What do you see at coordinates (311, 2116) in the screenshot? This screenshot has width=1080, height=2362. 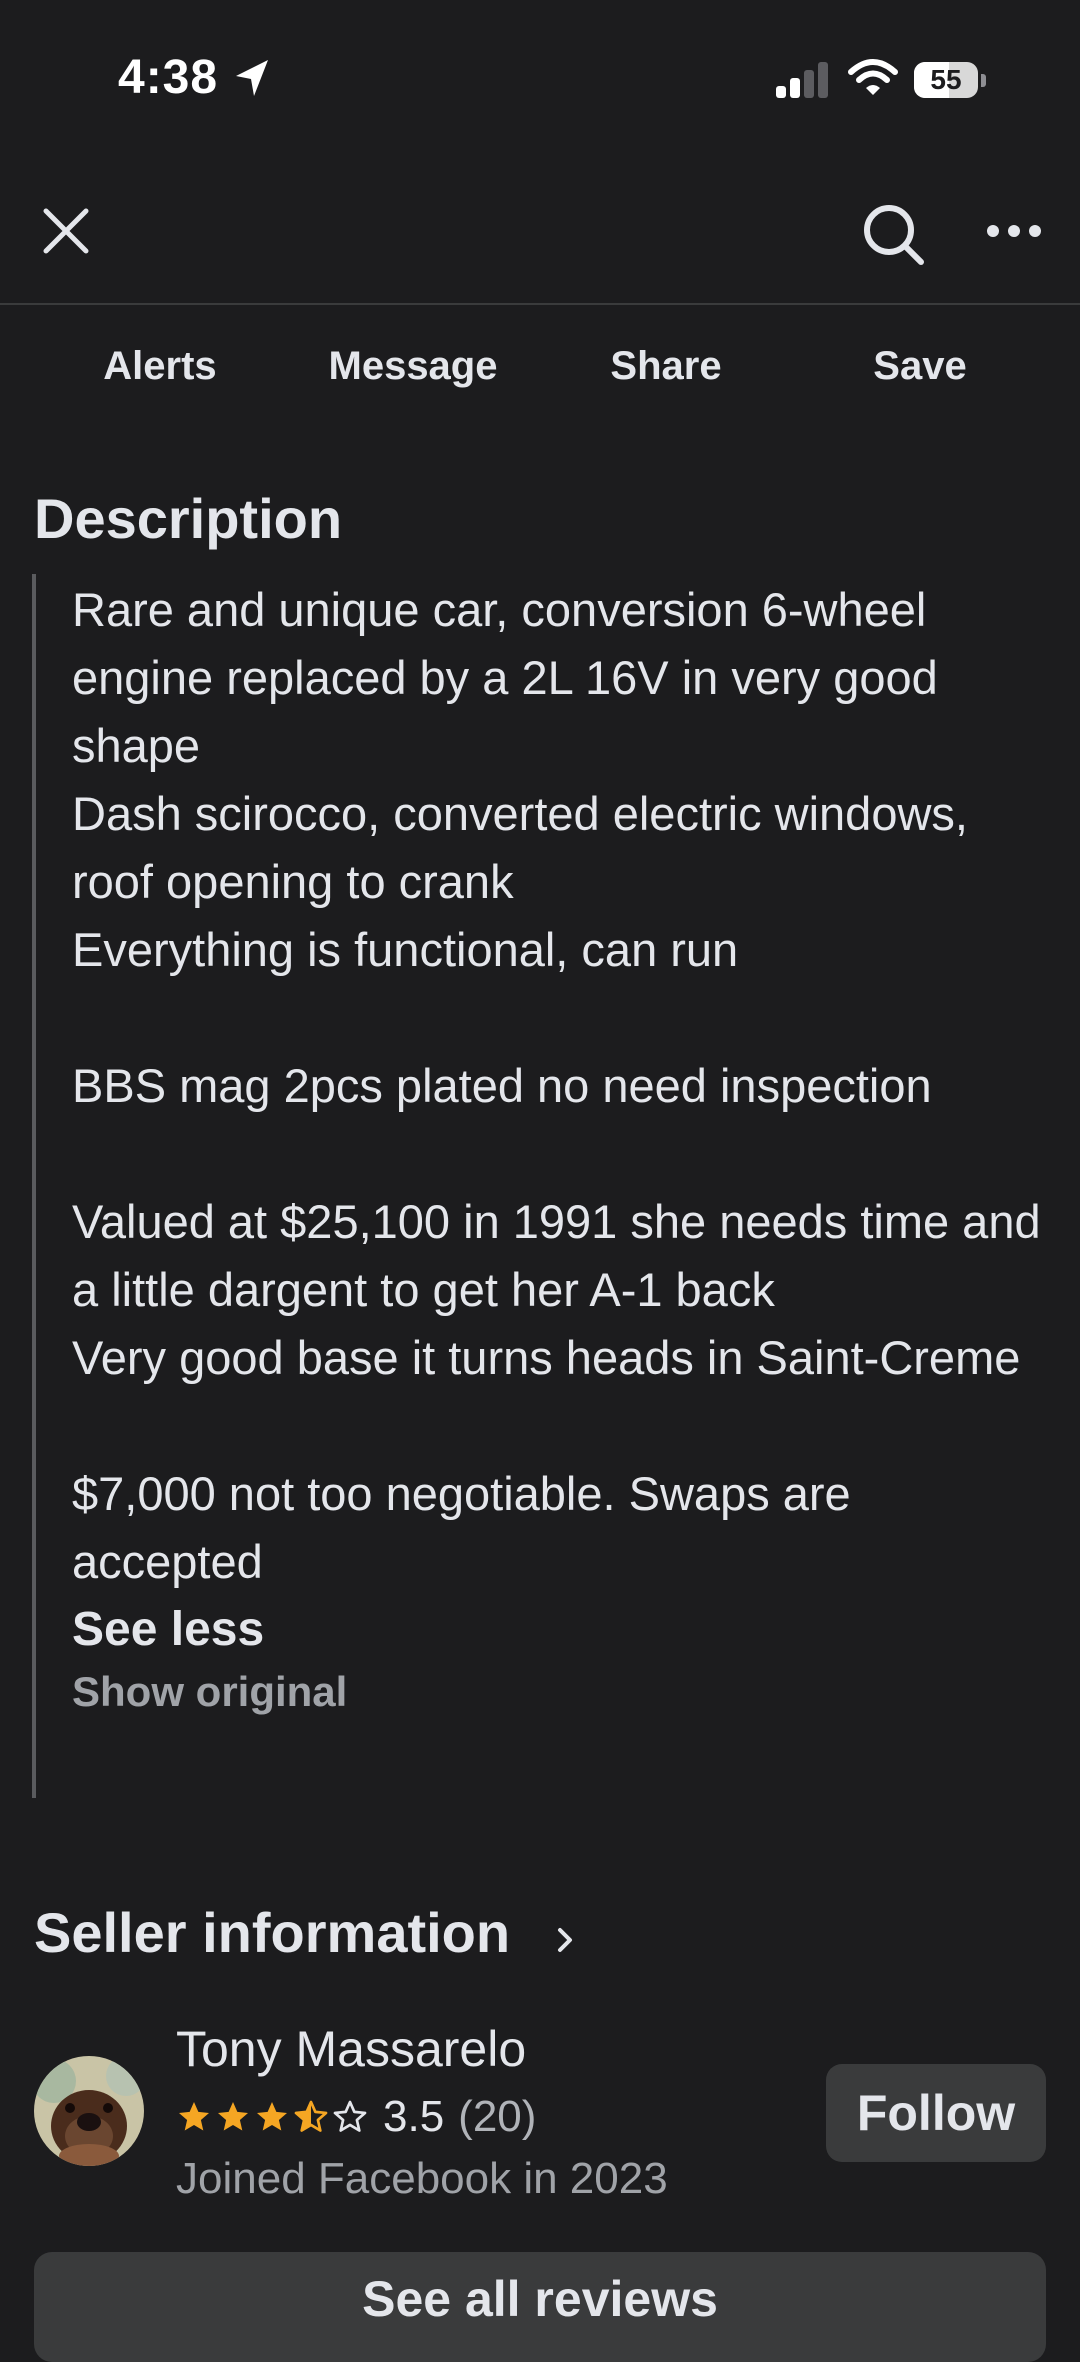 I see `star-half-icon` at bounding box center [311, 2116].